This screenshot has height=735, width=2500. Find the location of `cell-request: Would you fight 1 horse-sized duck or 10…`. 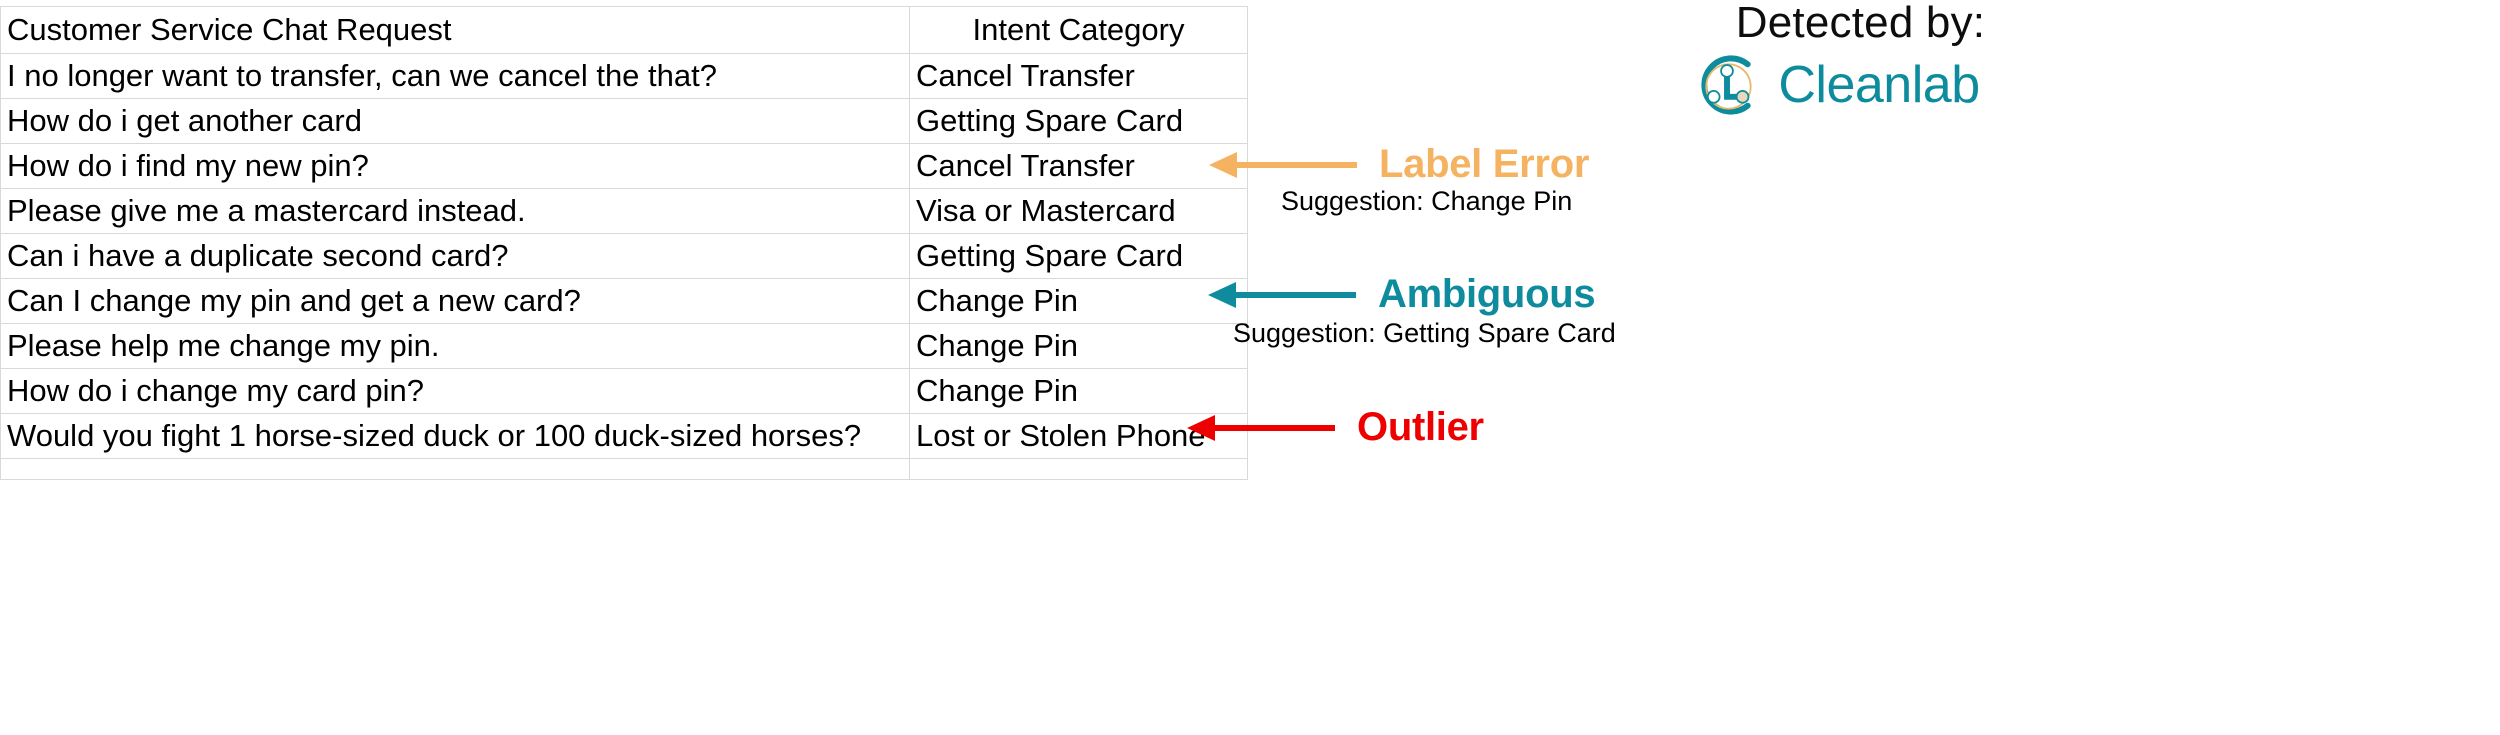

cell-request: Would you fight 1 horse-sized duck or 10… is located at coordinates (455, 436).